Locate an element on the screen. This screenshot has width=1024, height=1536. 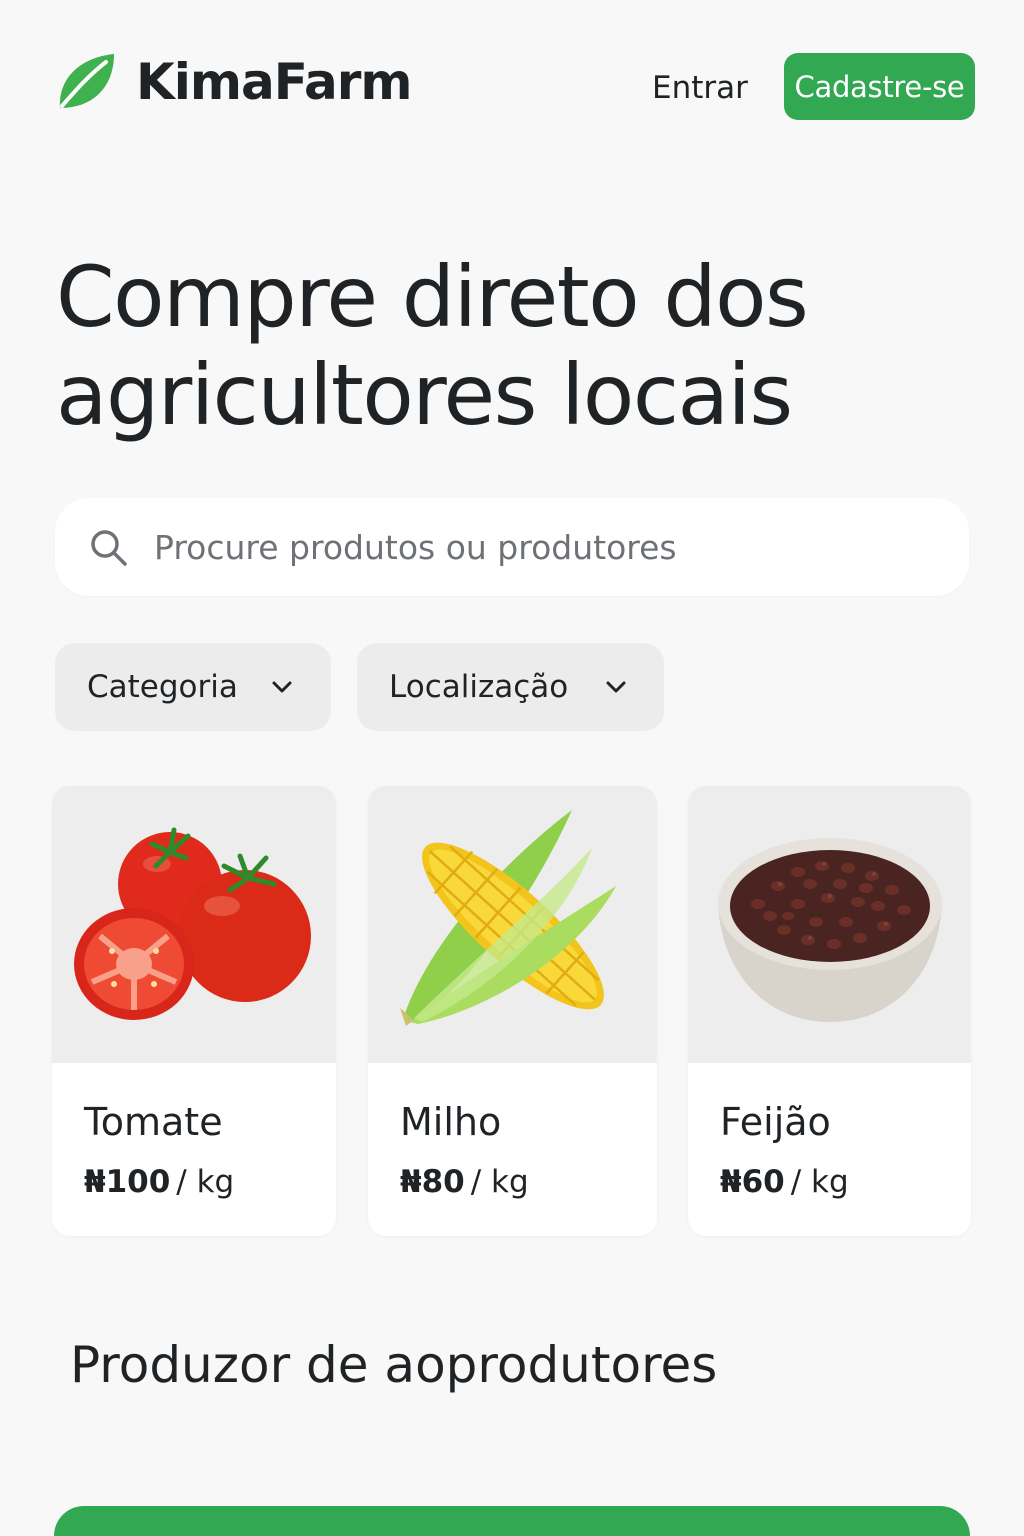
product-name: Milho is located at coordinates (451, 1122).